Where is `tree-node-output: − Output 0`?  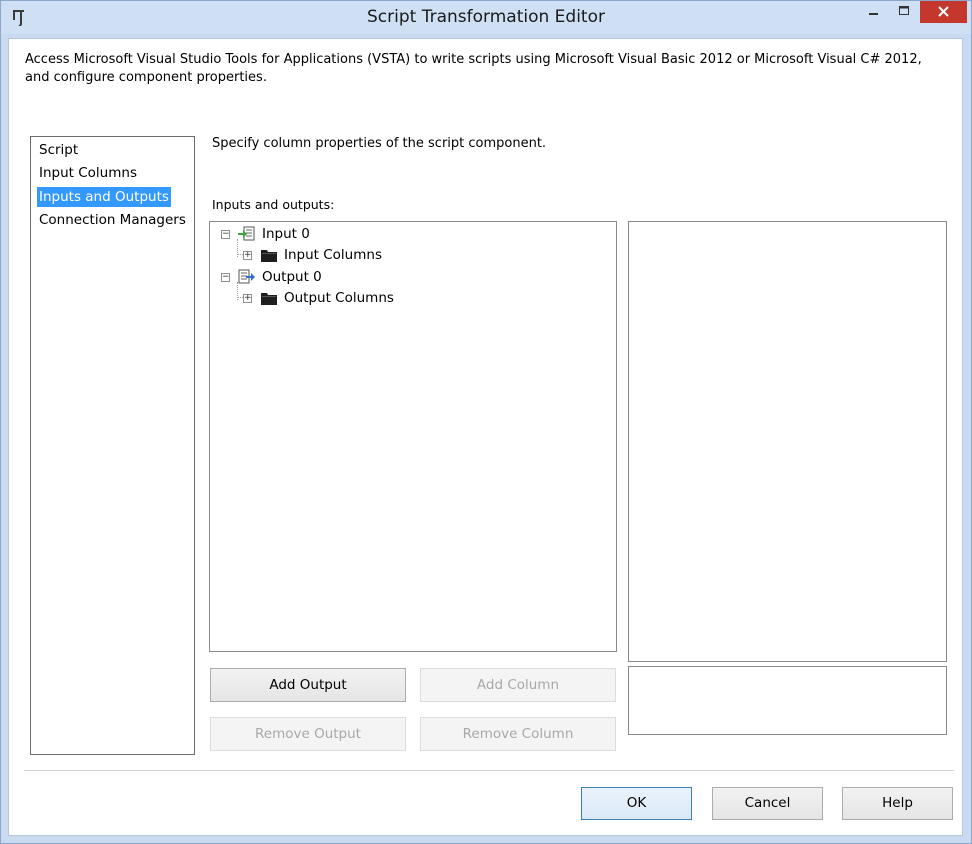
tree-node-output: − Output 0 is located at coordinates (283, 277).